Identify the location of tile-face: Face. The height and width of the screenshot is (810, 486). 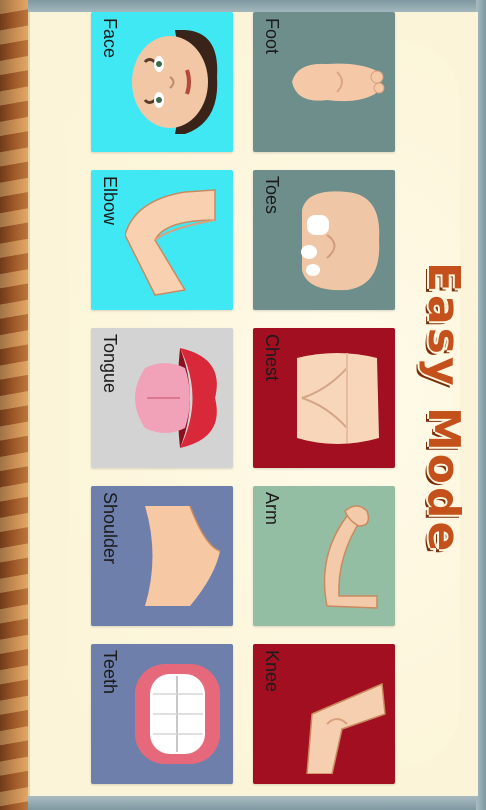
(162, 82).